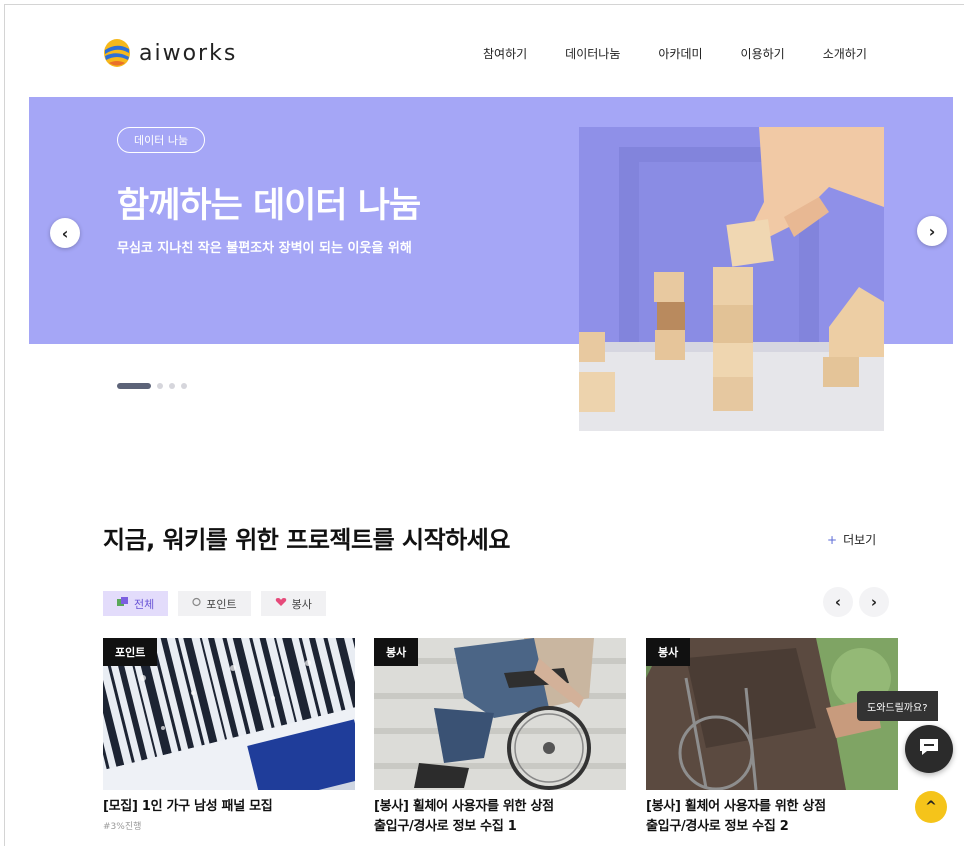 The width and height of the screenshot is (965, 847). I want to click on nav-item-usage: 이용하기, so click(763, 53).